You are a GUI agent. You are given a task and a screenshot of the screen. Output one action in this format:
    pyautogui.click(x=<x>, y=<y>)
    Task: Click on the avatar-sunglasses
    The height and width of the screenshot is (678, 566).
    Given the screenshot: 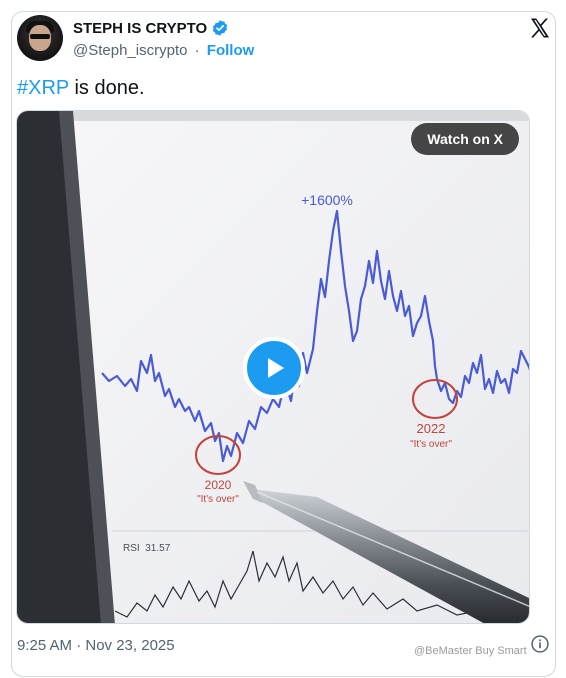 What is the action you would take?
    pyautogui.click(x=40, y=36)
    